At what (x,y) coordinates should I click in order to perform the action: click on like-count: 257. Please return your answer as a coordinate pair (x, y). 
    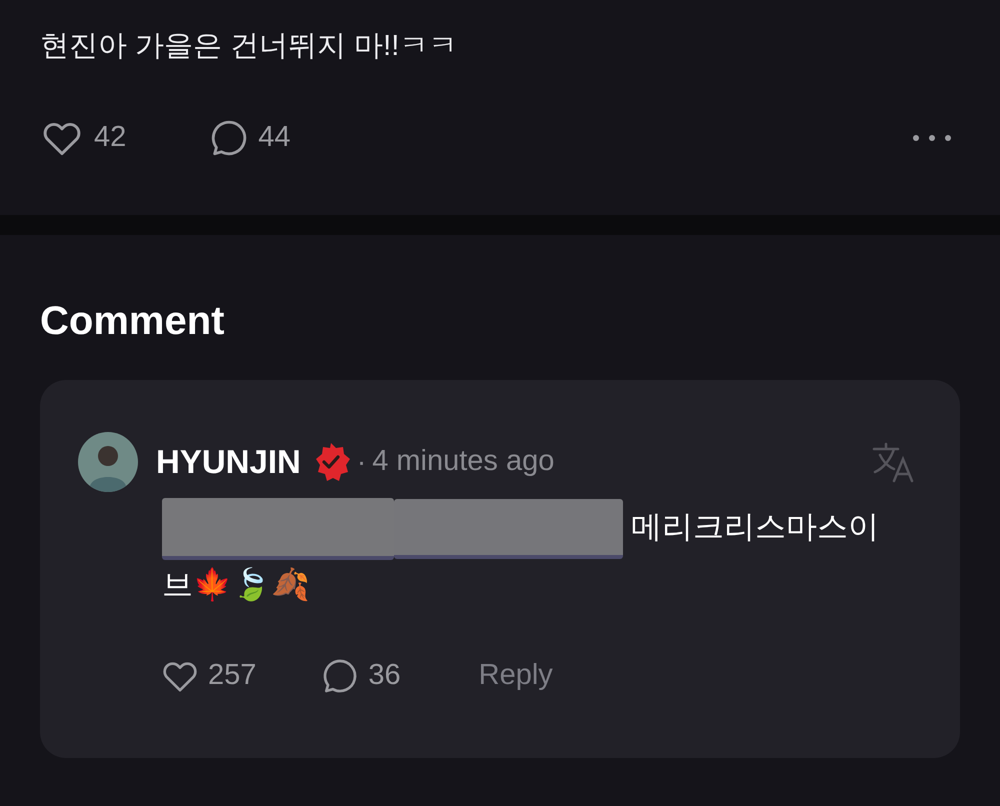
    Looking at the image, I should click on (232, 675).